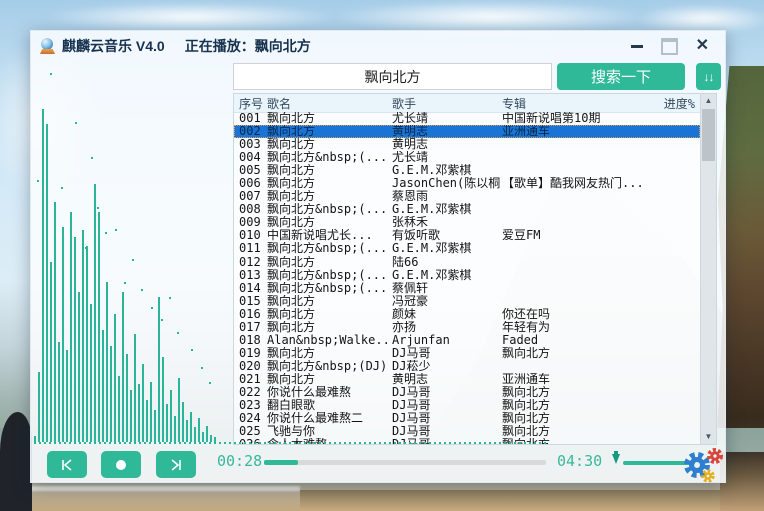 The image size is (764, 511). I want to click on song-row: 010 中国新说唱尤长... 有饭听歌 爱豆FM, so click(467, 235).